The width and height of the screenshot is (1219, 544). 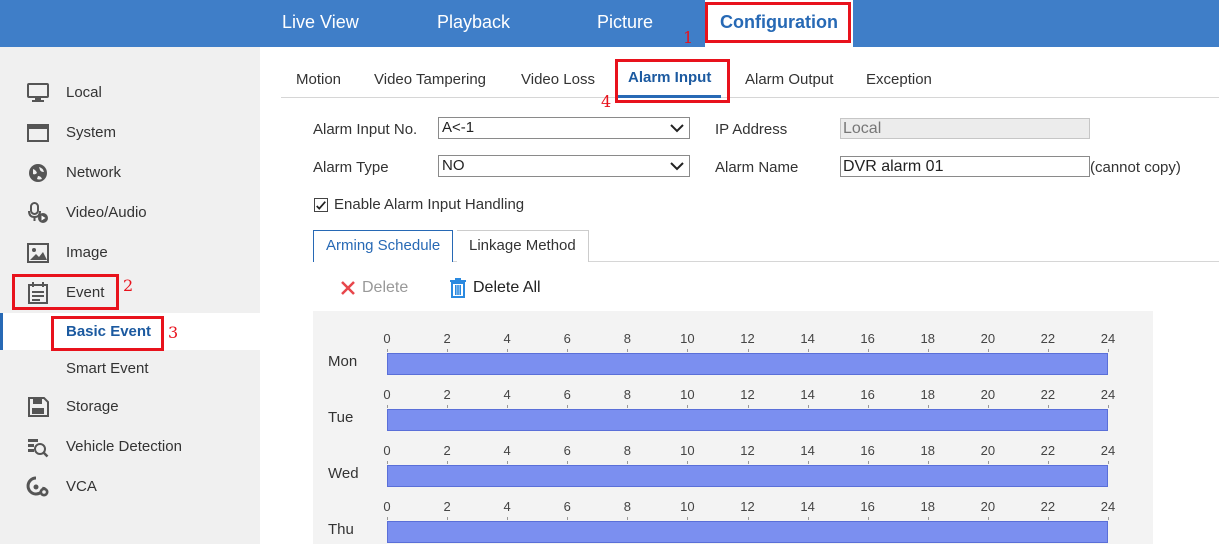 I want to click on alarm-type-select: NO, so click(x=564, y=166).